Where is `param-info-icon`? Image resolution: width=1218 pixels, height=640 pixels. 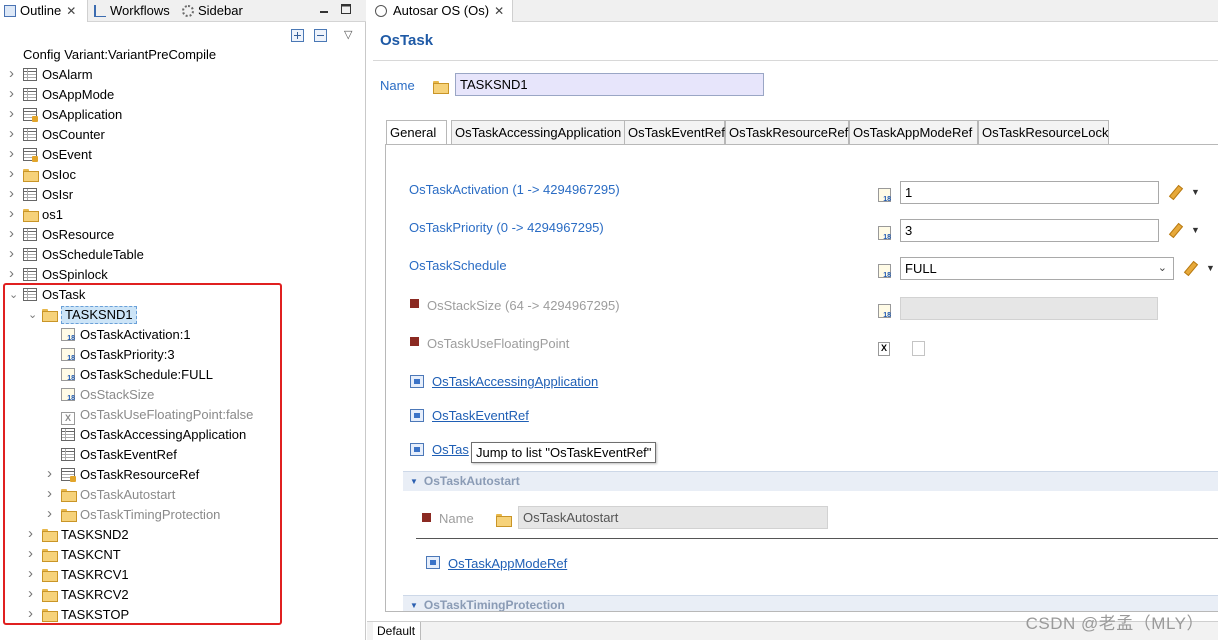 param-info-icon is located at coordinates (884, 311).